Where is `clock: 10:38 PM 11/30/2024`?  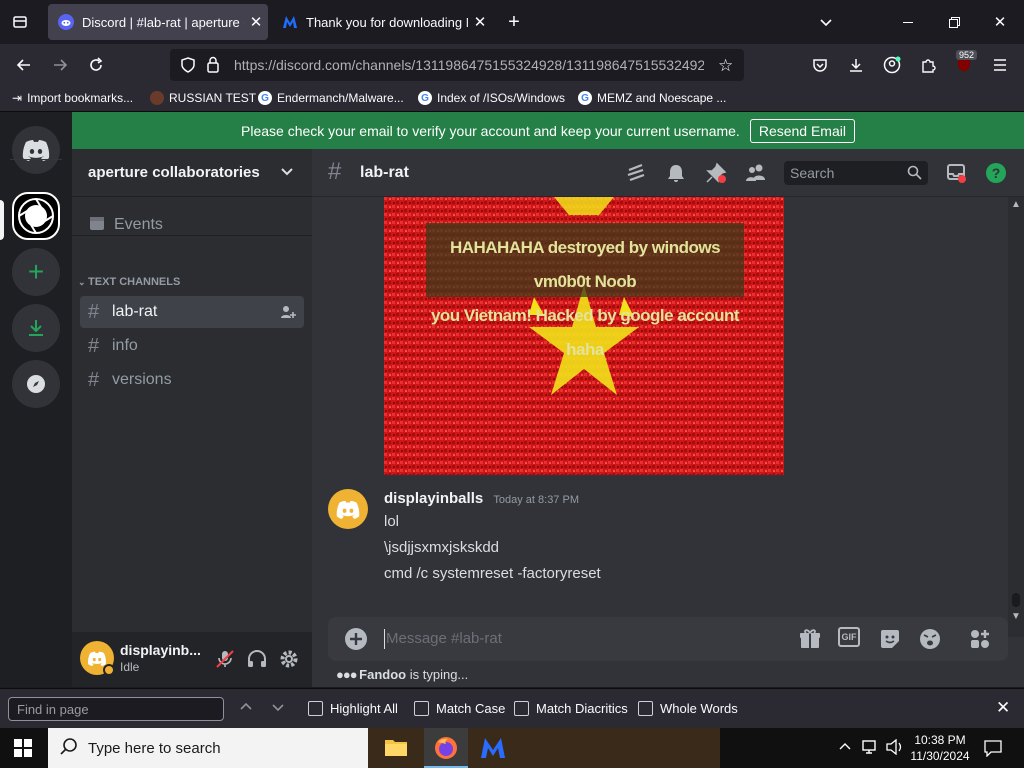 clock: 10:38 PM 11/30/2024 is located at coordinates (940, 748).